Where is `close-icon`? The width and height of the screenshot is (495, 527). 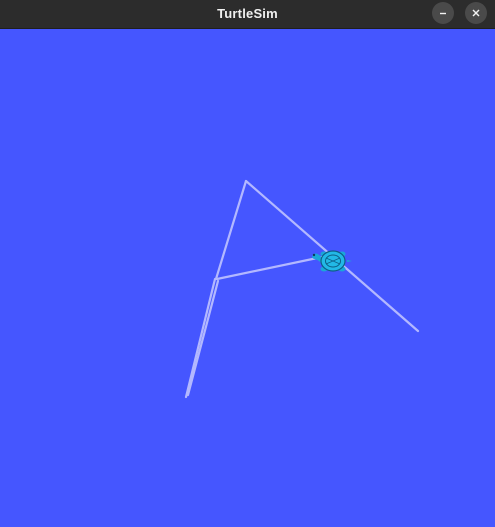 close-icon is located at coordinates (476, 13).